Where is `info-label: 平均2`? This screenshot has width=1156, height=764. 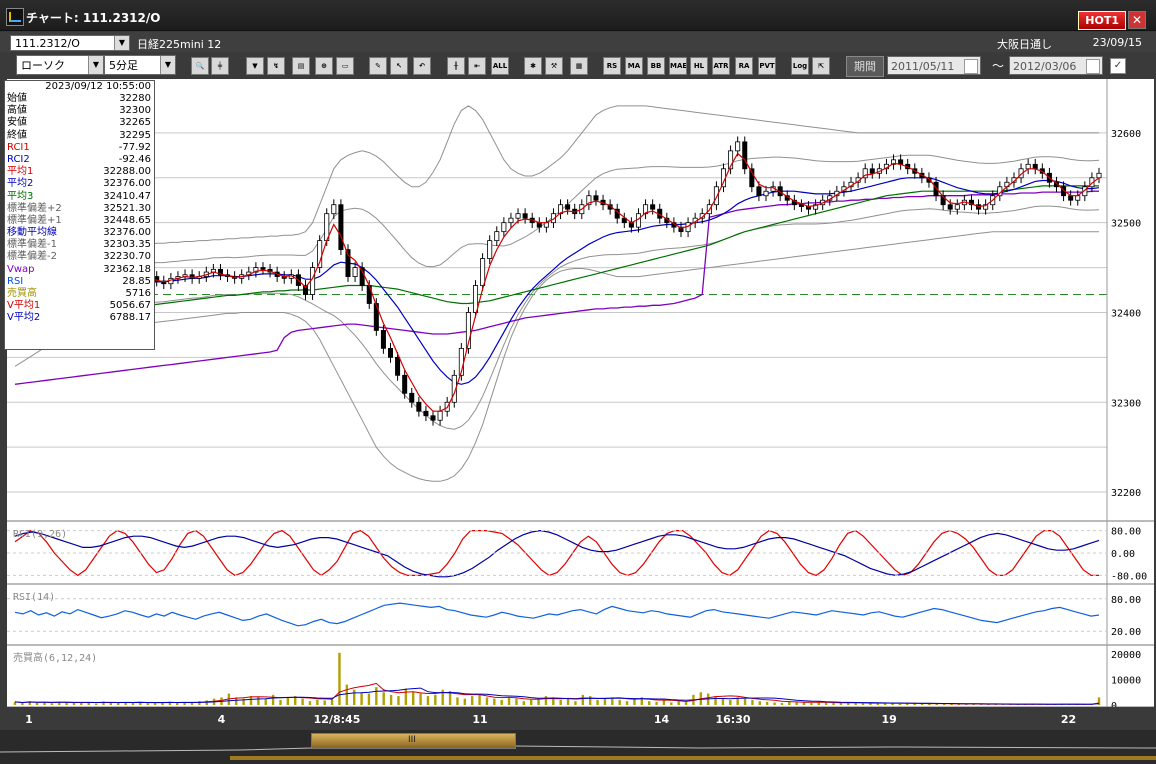
info-label: 平均2 is located at coordinates (20, 184).